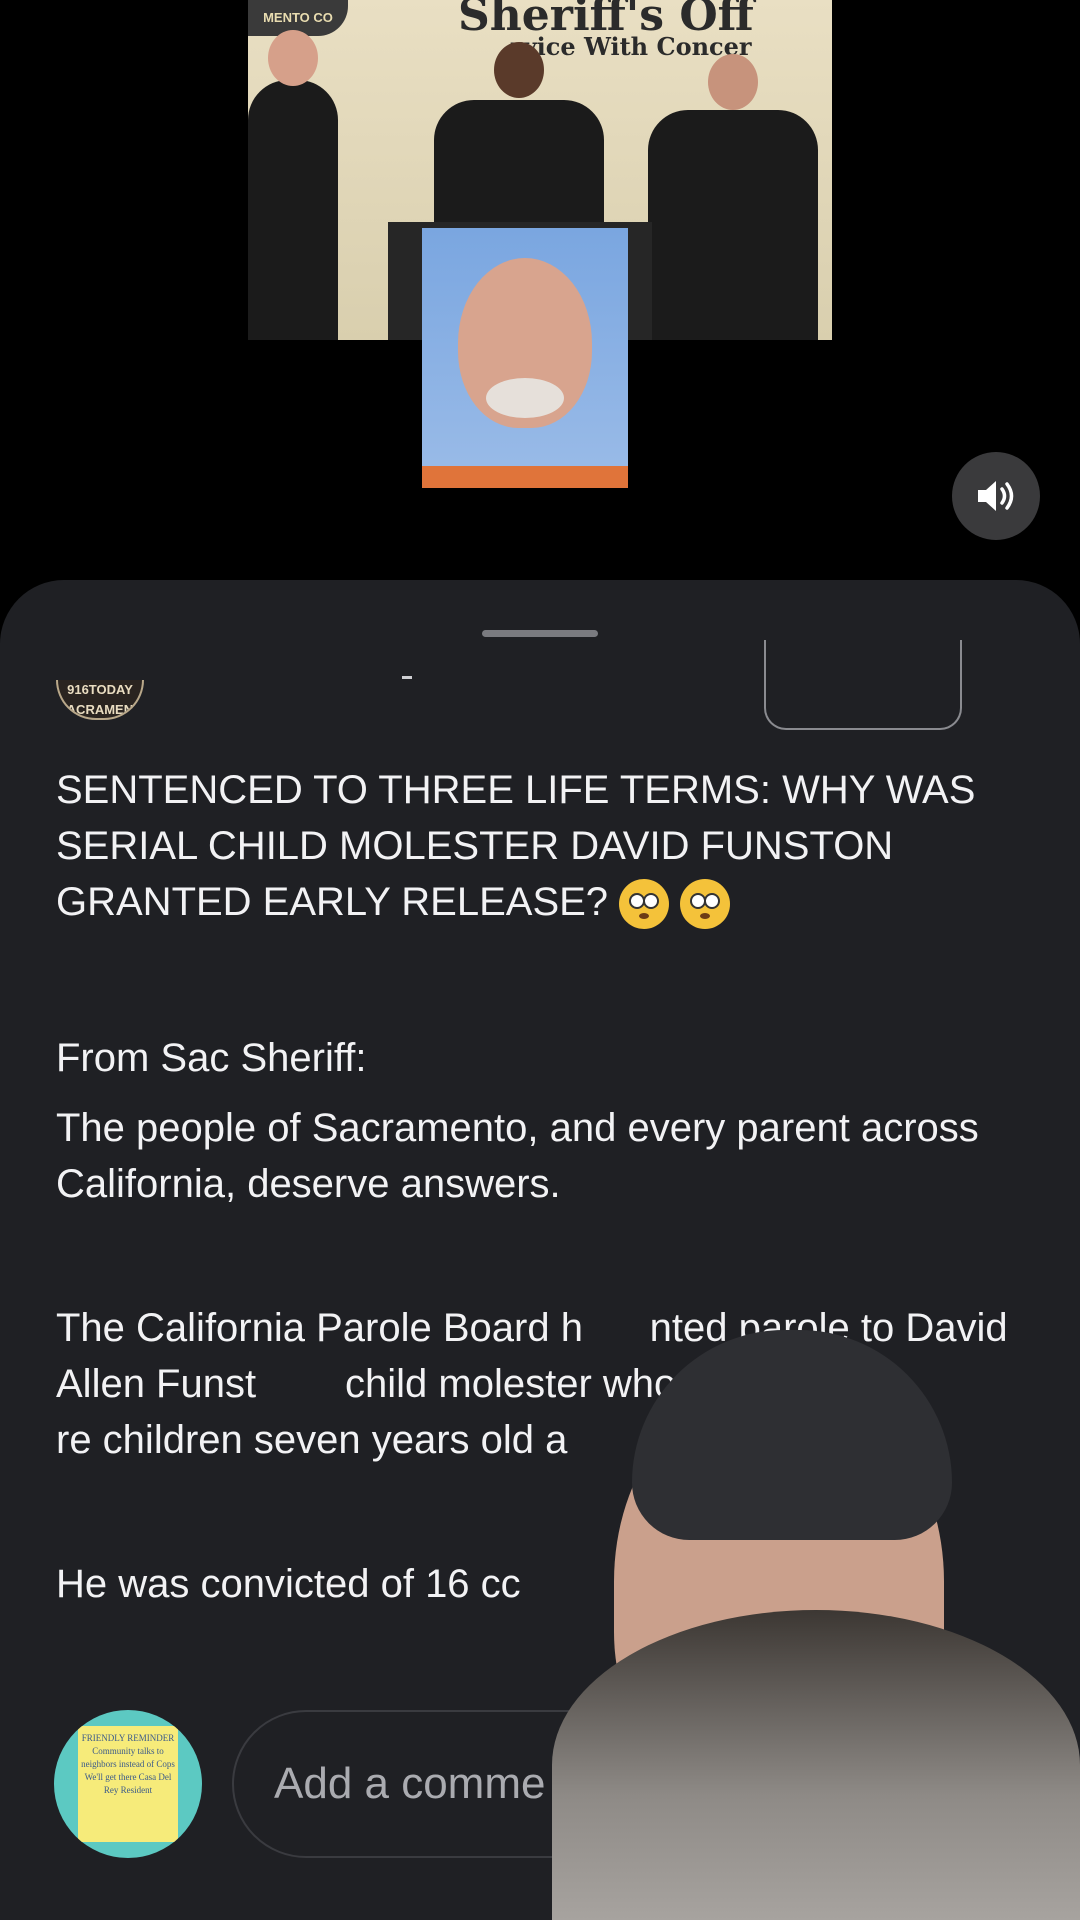  I want to click on officer-right, so click(733, 197).